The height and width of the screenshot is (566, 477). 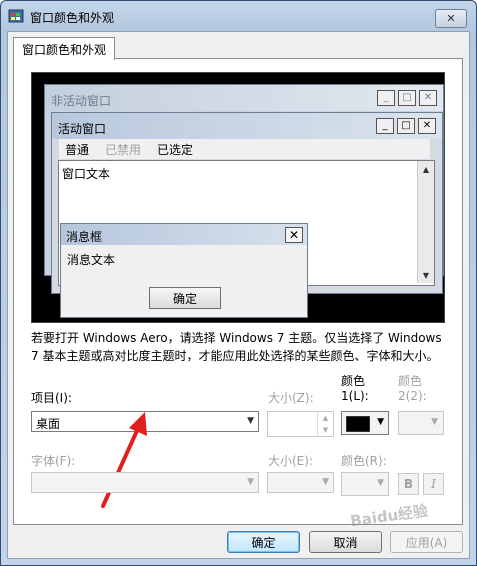 What do you see at coordinates (365, 484) in the screenshot?
I see `font-color-picker-button: ▼` at bounding box center [365, 484].